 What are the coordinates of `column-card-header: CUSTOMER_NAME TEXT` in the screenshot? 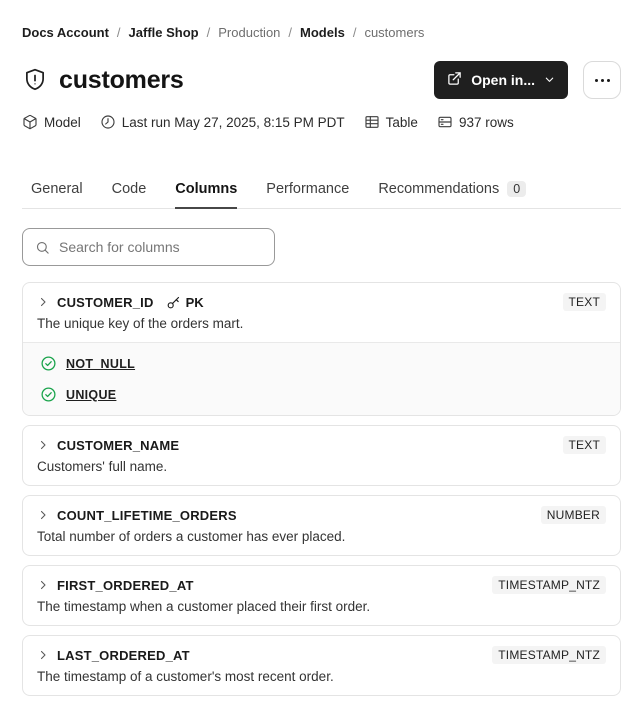 It's located at (321, 440).